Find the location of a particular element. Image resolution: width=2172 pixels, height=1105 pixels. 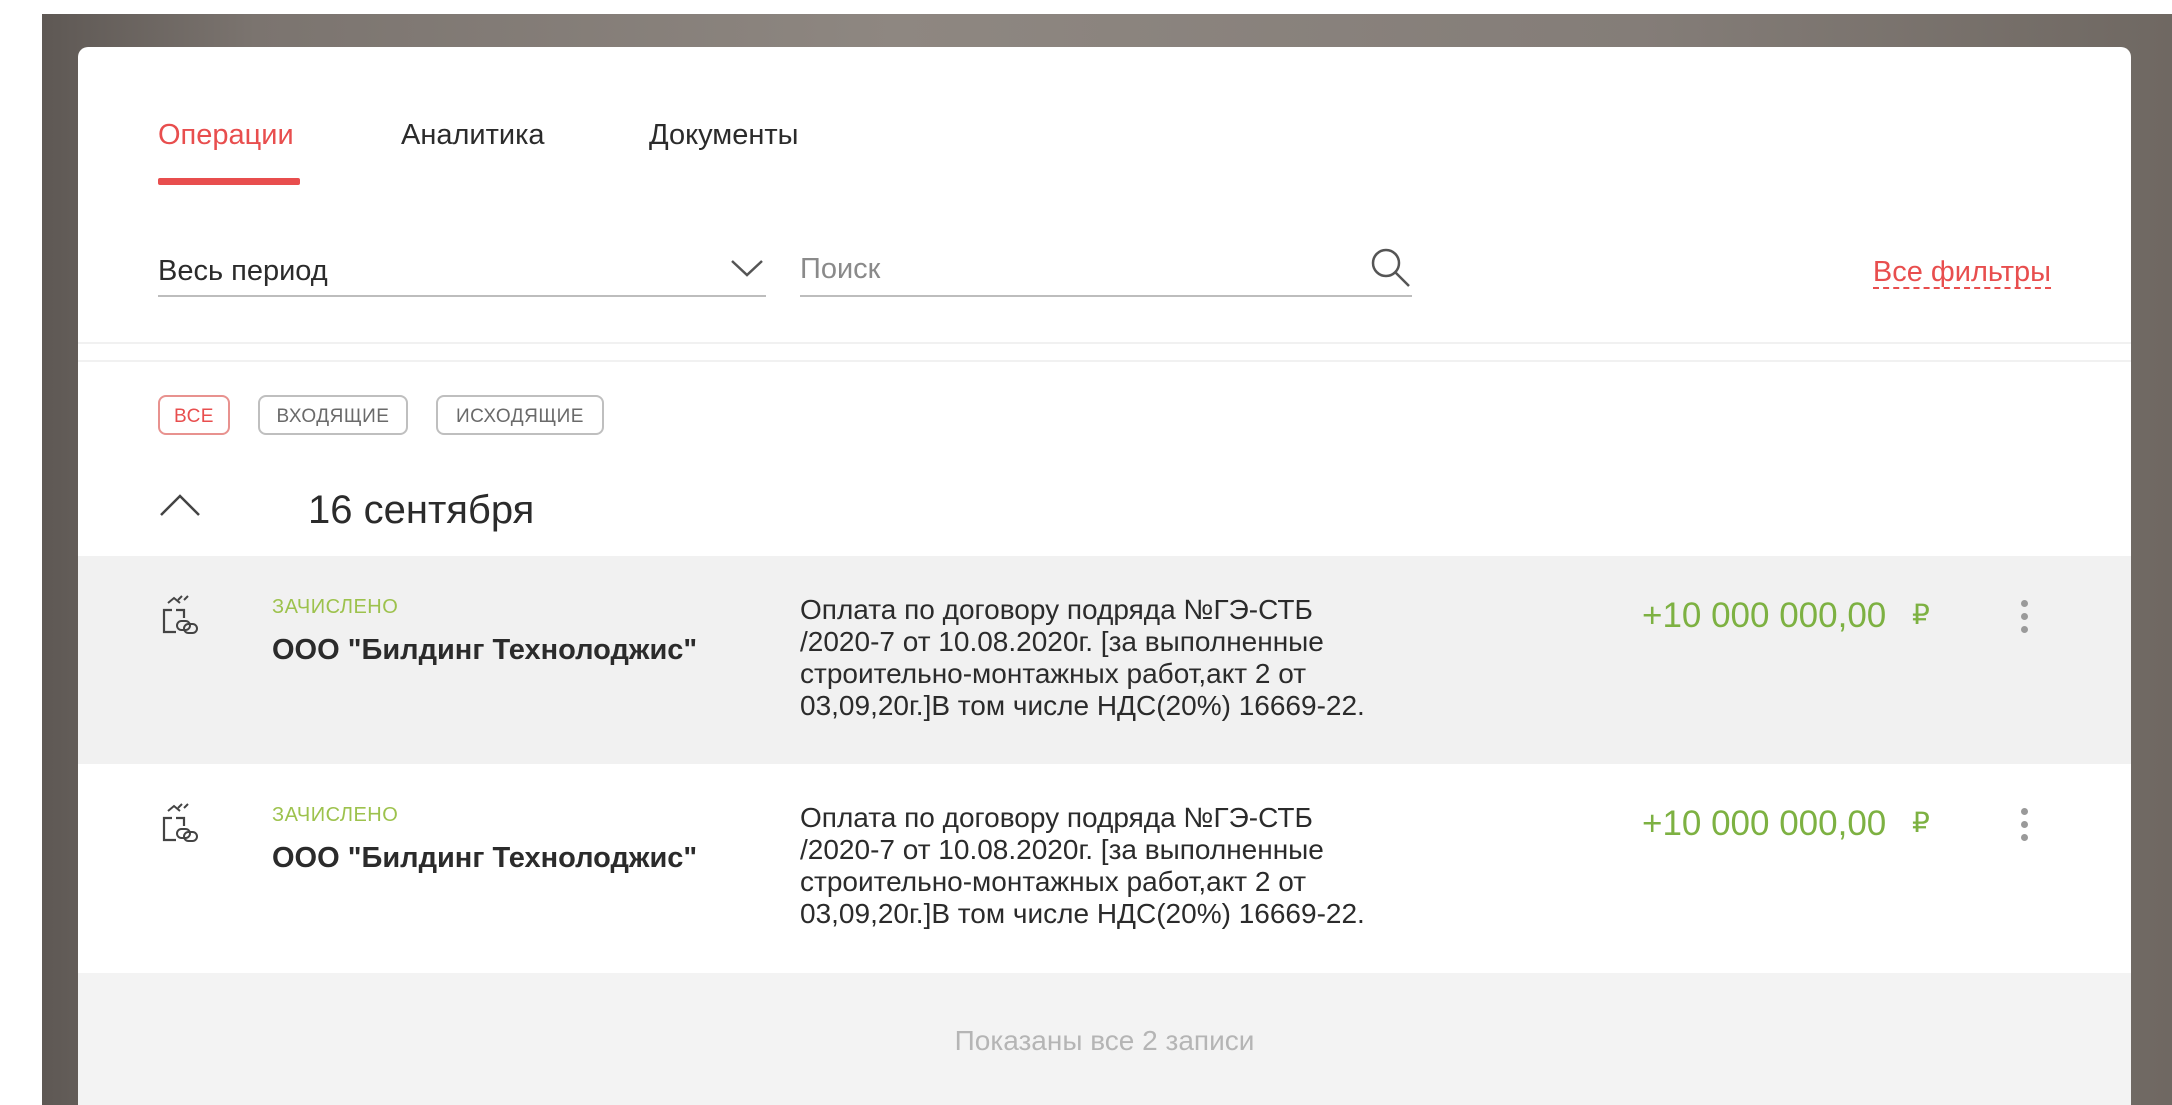

list-footer: Показаны все 2 записи is located at coordinates (1104, 1039).